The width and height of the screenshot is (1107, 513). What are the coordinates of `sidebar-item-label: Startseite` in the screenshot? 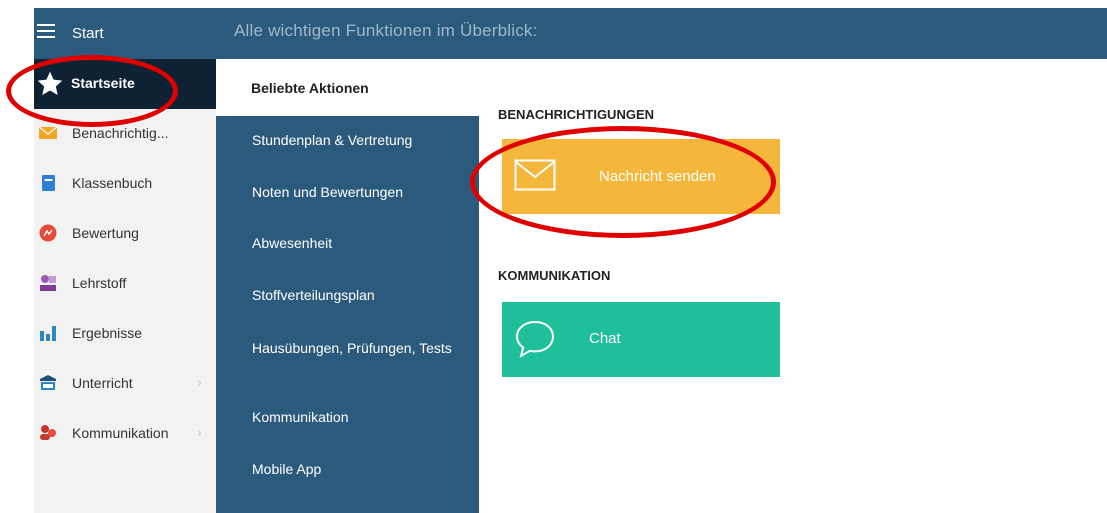 It's located at (103, 83).